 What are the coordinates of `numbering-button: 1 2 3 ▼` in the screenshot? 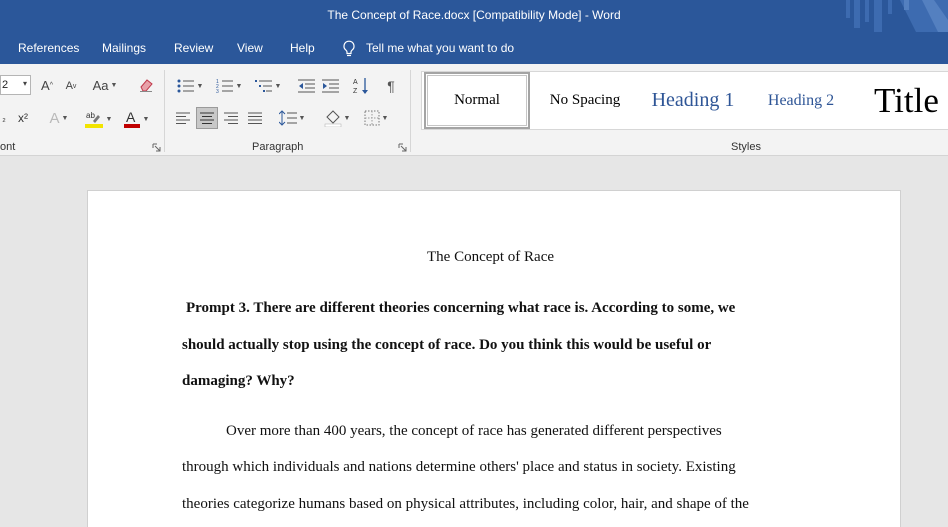 It's located at (229, 86).